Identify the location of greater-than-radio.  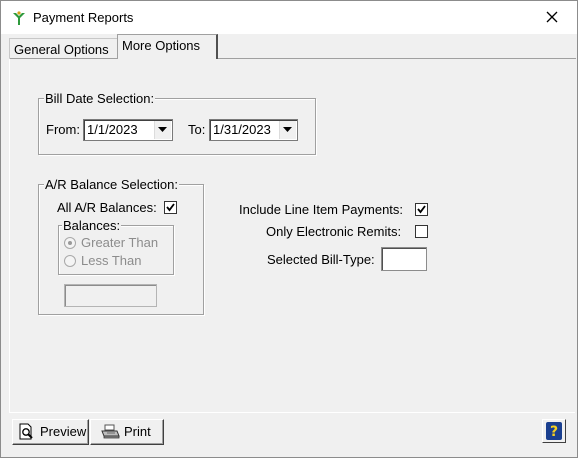
(70, 243).